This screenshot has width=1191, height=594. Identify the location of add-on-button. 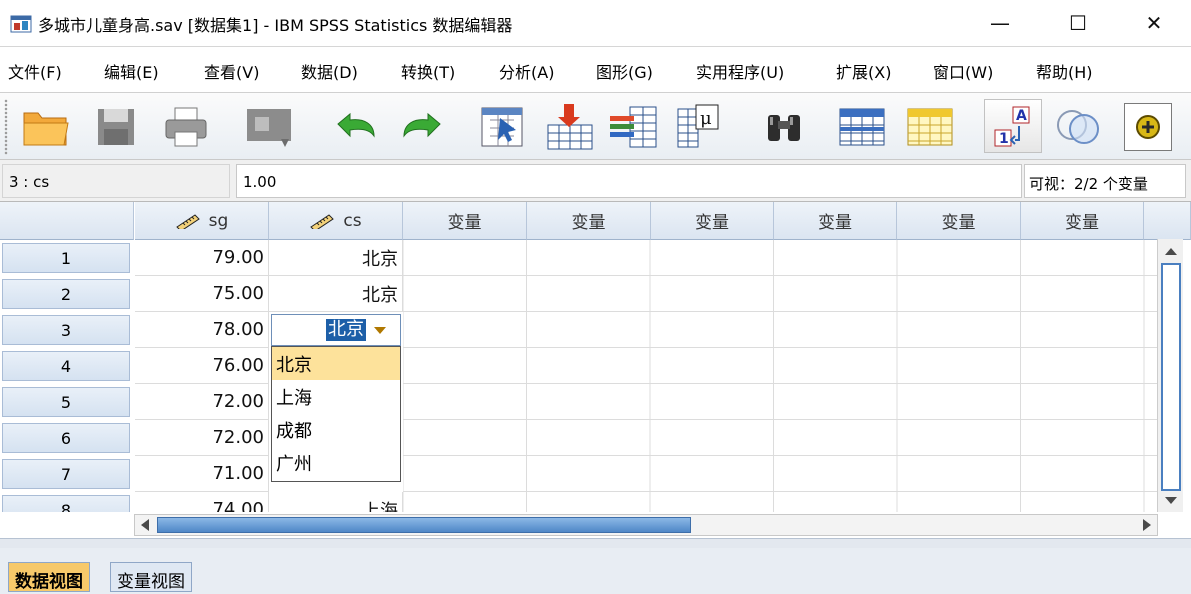
(1148, 127).